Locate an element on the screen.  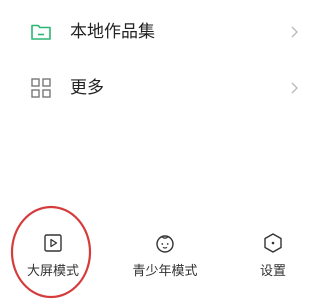
nav-settings: 设置 is located at coordinates (273, 257).